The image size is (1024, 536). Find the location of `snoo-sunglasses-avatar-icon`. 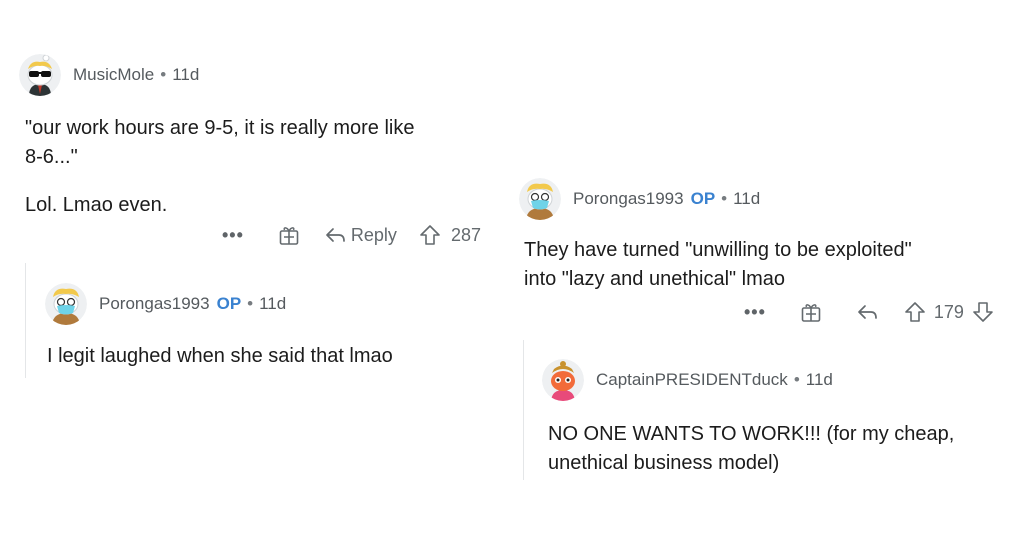

snoo-sunglasses-avatar-icon is located at coordinates (40, 75).